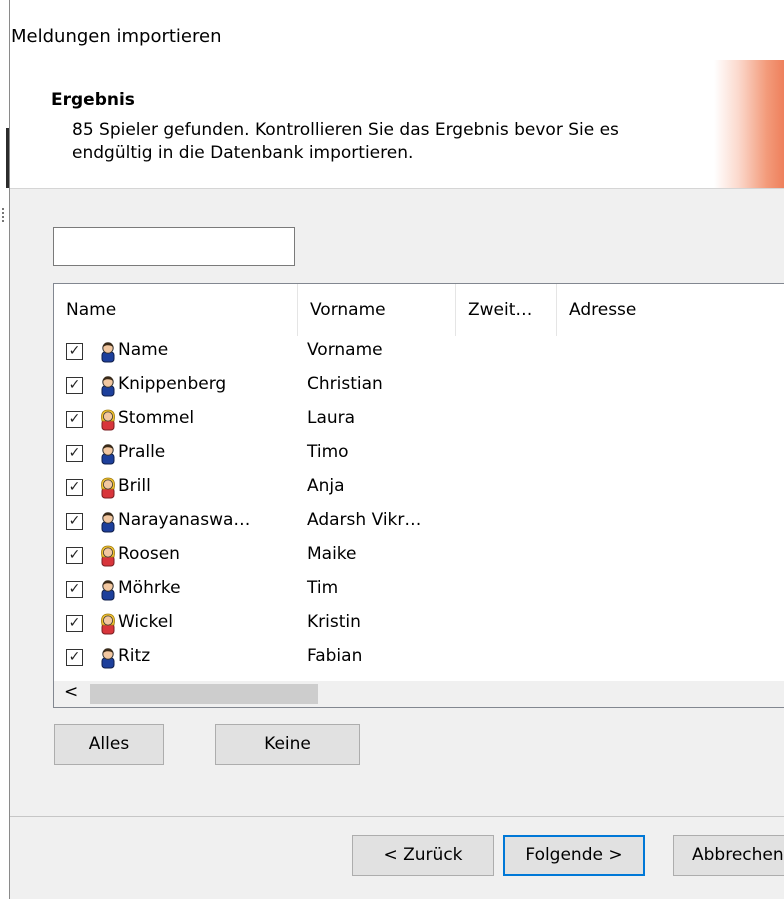 This screenshot has height=899, width=784. Describe the element at coordinates (287, 744) in the screenshot. I see `select-none-button: Keine` at that location.